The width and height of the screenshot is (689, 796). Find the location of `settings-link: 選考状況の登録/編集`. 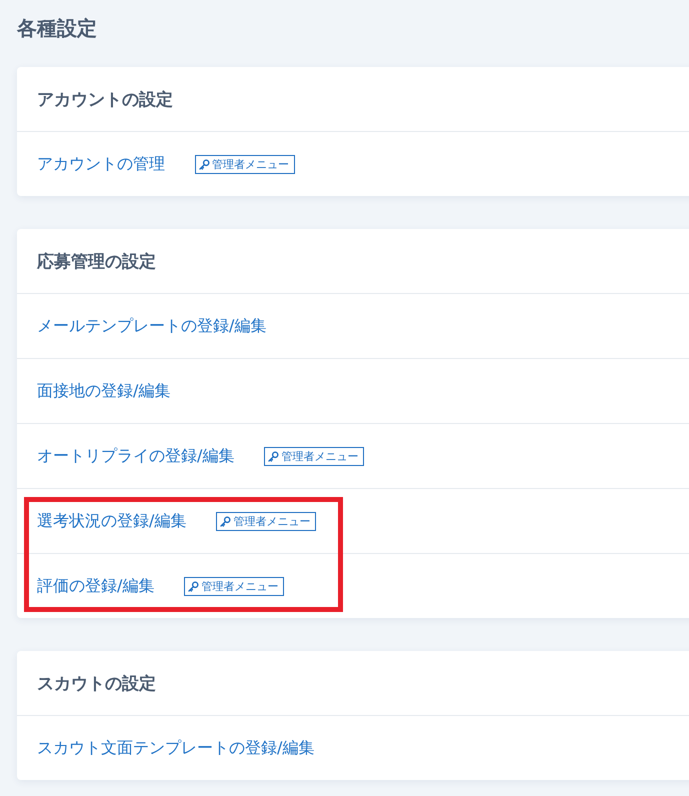

settings-link: 選考状況の登録/編集 is located at coordinates (111, 521).